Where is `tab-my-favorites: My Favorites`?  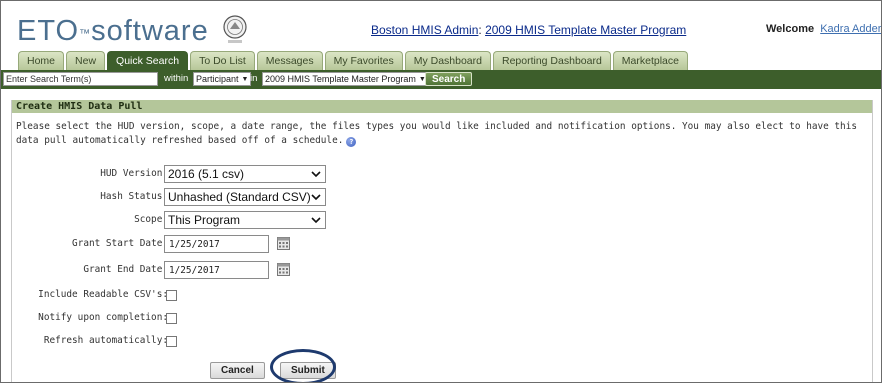
tab-my-favorites: My Favorites is located at coordinates (363, 60).